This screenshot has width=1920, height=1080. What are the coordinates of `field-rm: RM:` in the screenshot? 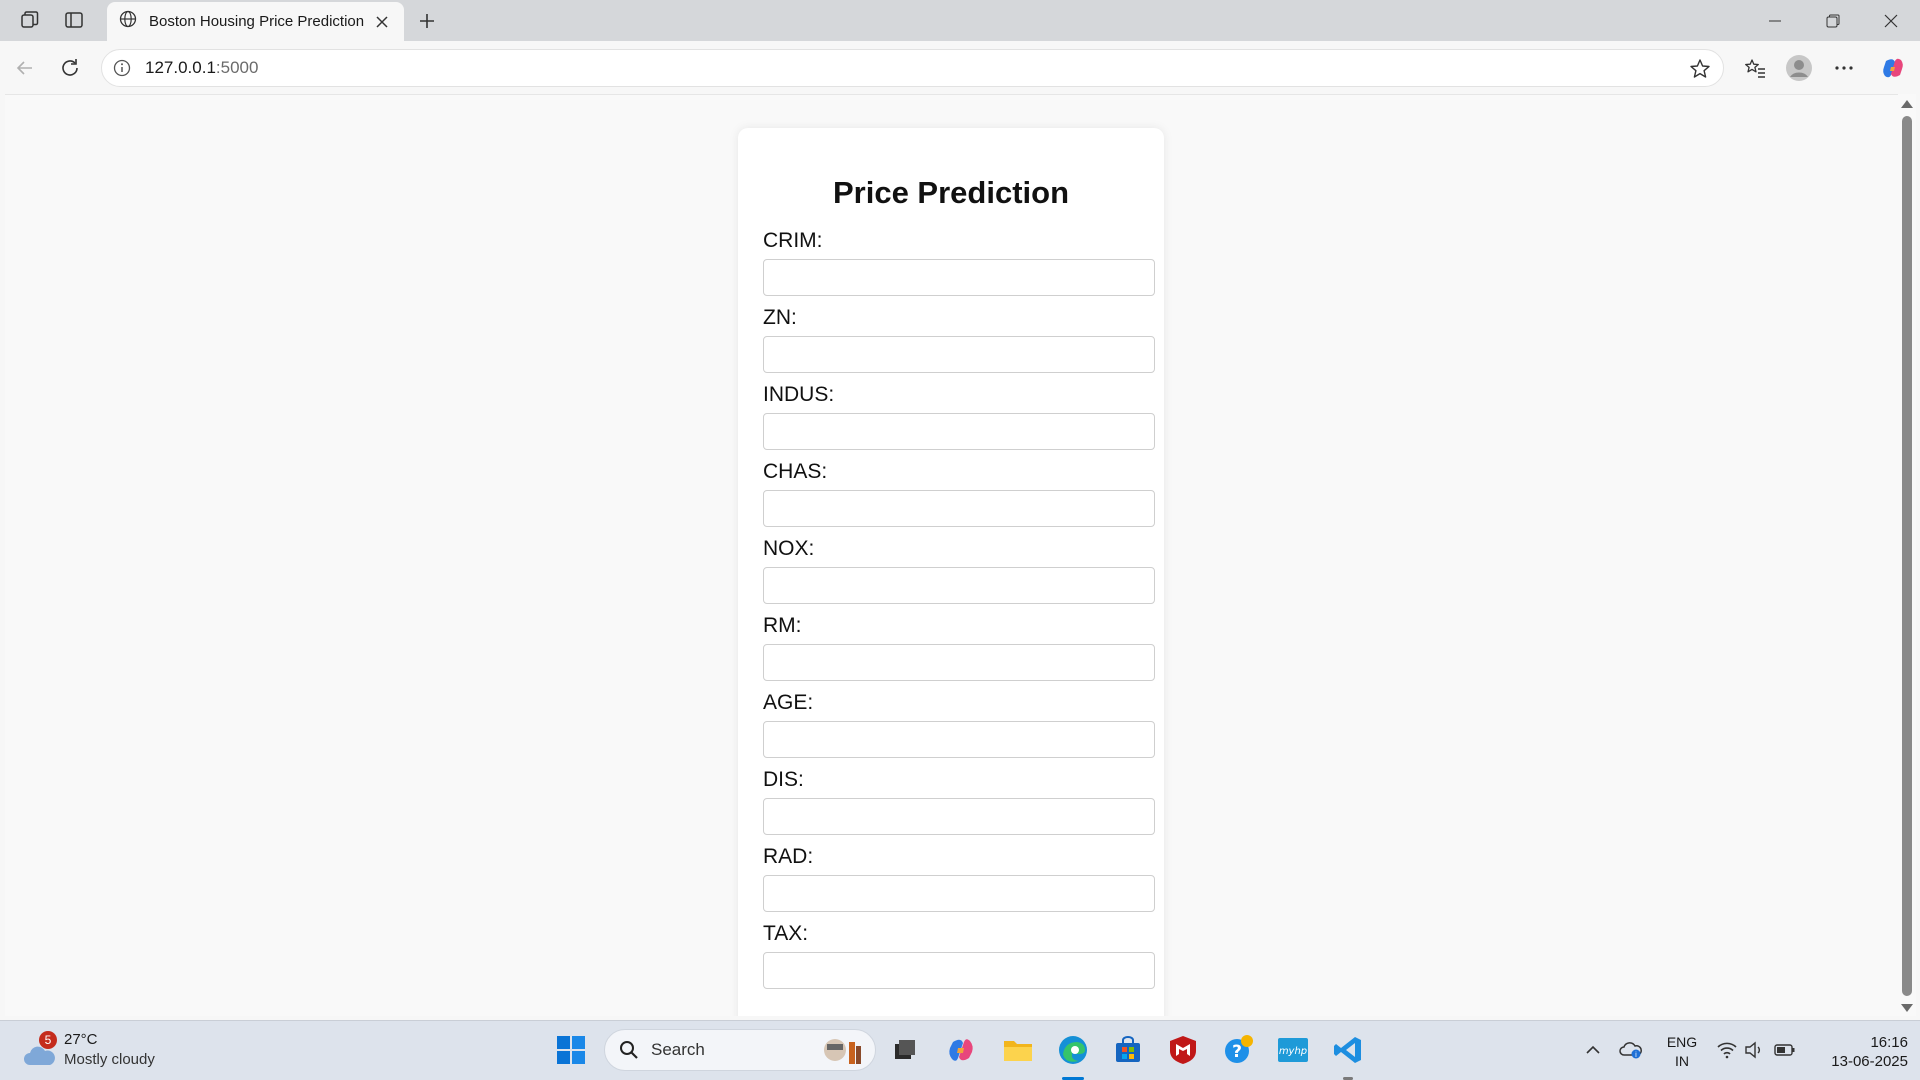 It's located at (959, 646).